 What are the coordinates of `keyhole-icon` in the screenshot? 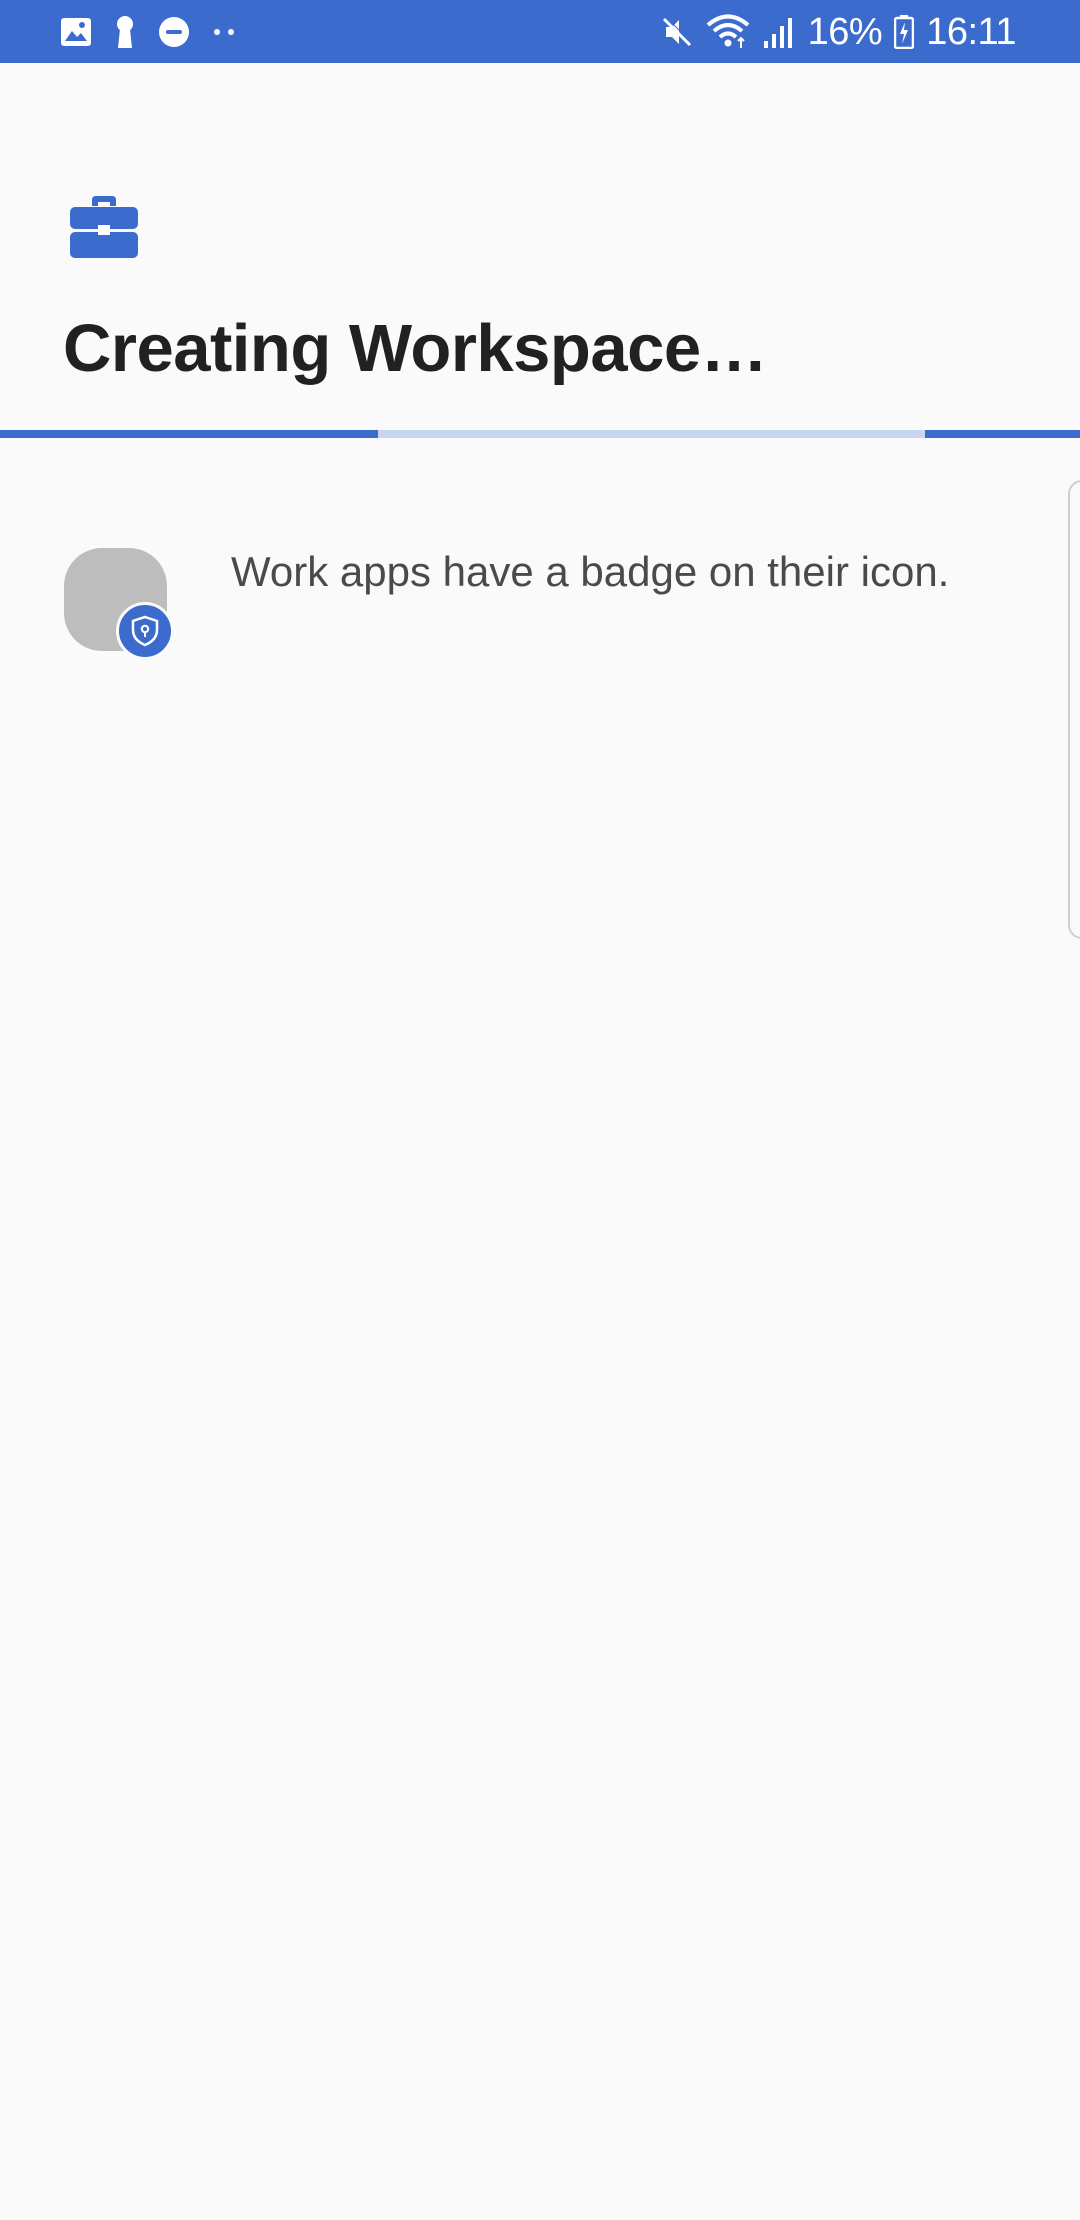 It's located at (125, 32).